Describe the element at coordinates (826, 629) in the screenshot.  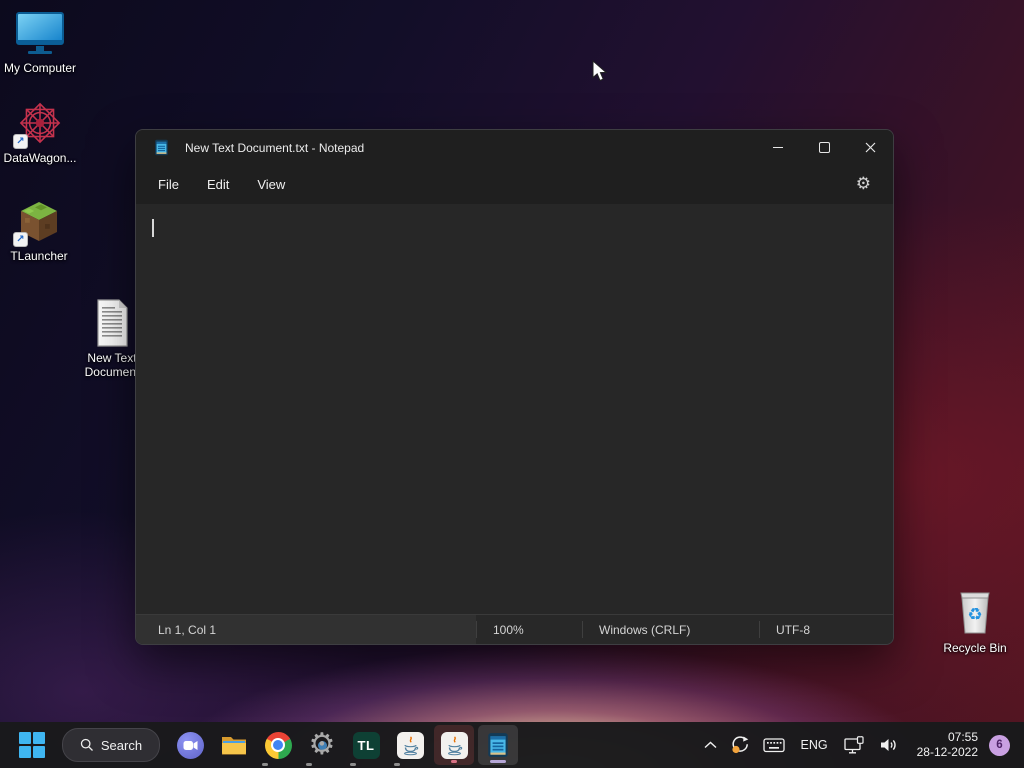
I see `encoding-status: UTF-8` at that location.